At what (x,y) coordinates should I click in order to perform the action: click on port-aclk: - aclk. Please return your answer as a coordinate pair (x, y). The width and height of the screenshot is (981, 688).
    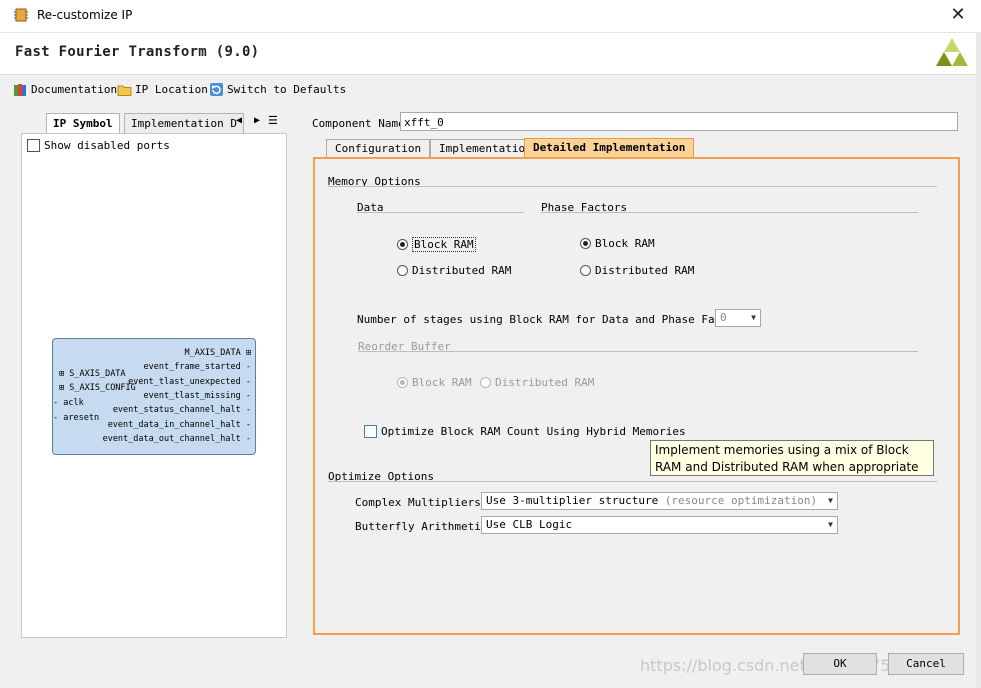
    Looking at the image, I should click on (68, 403).